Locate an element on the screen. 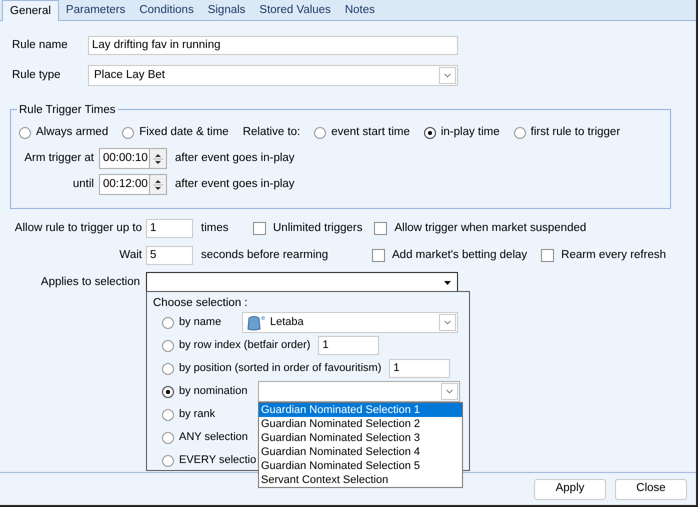 The height and width of the screenshot is (507, 698). tab: Parameters is located at coordinates (95, 10).